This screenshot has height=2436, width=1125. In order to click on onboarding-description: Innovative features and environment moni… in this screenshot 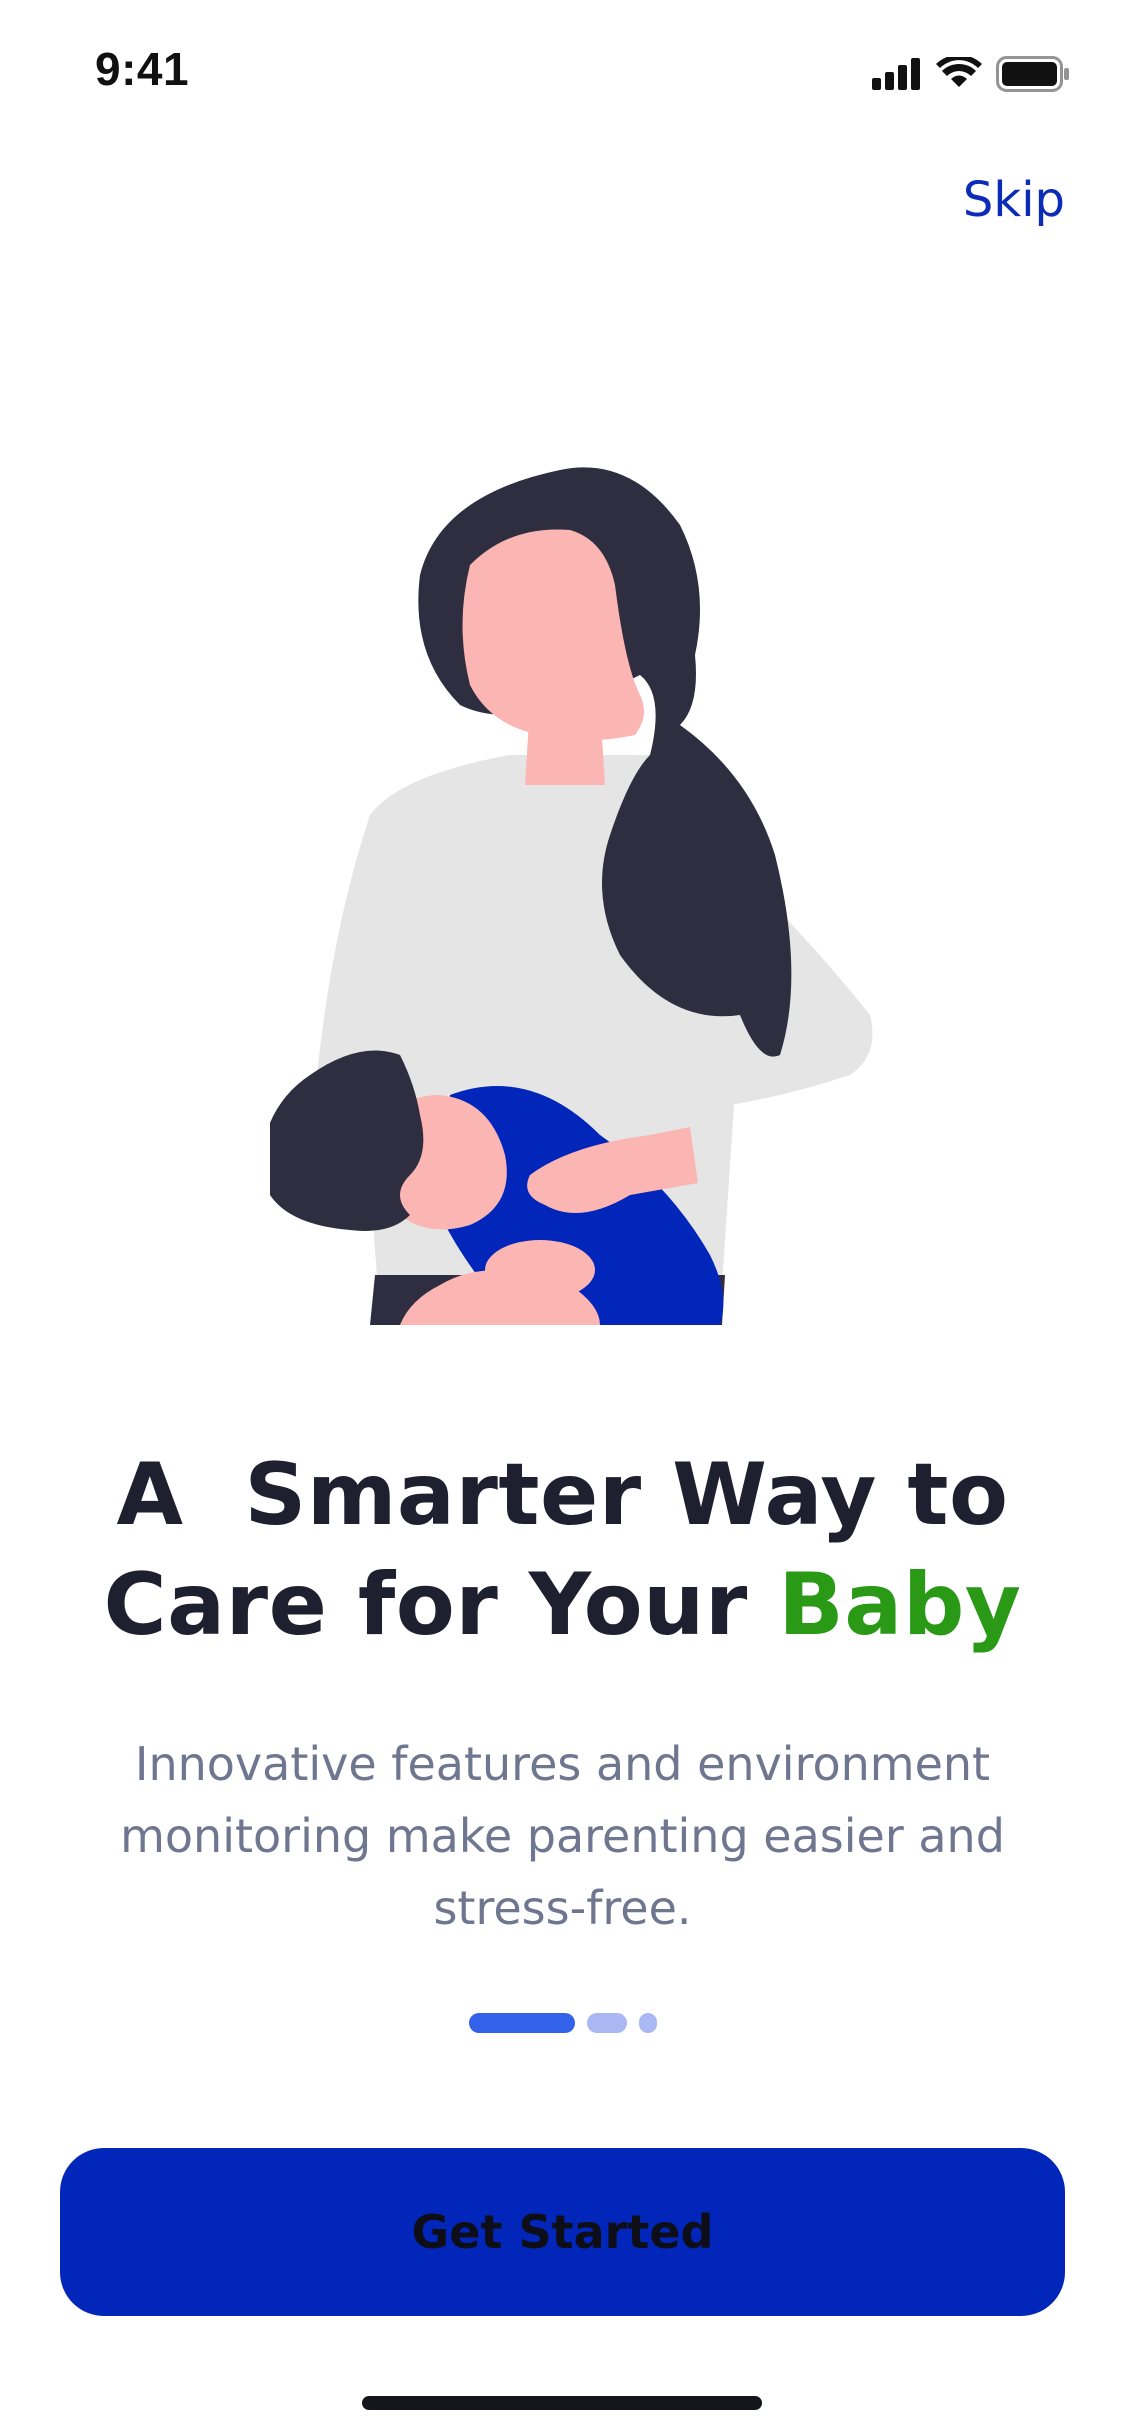, I will do `click(562, 1836)`.